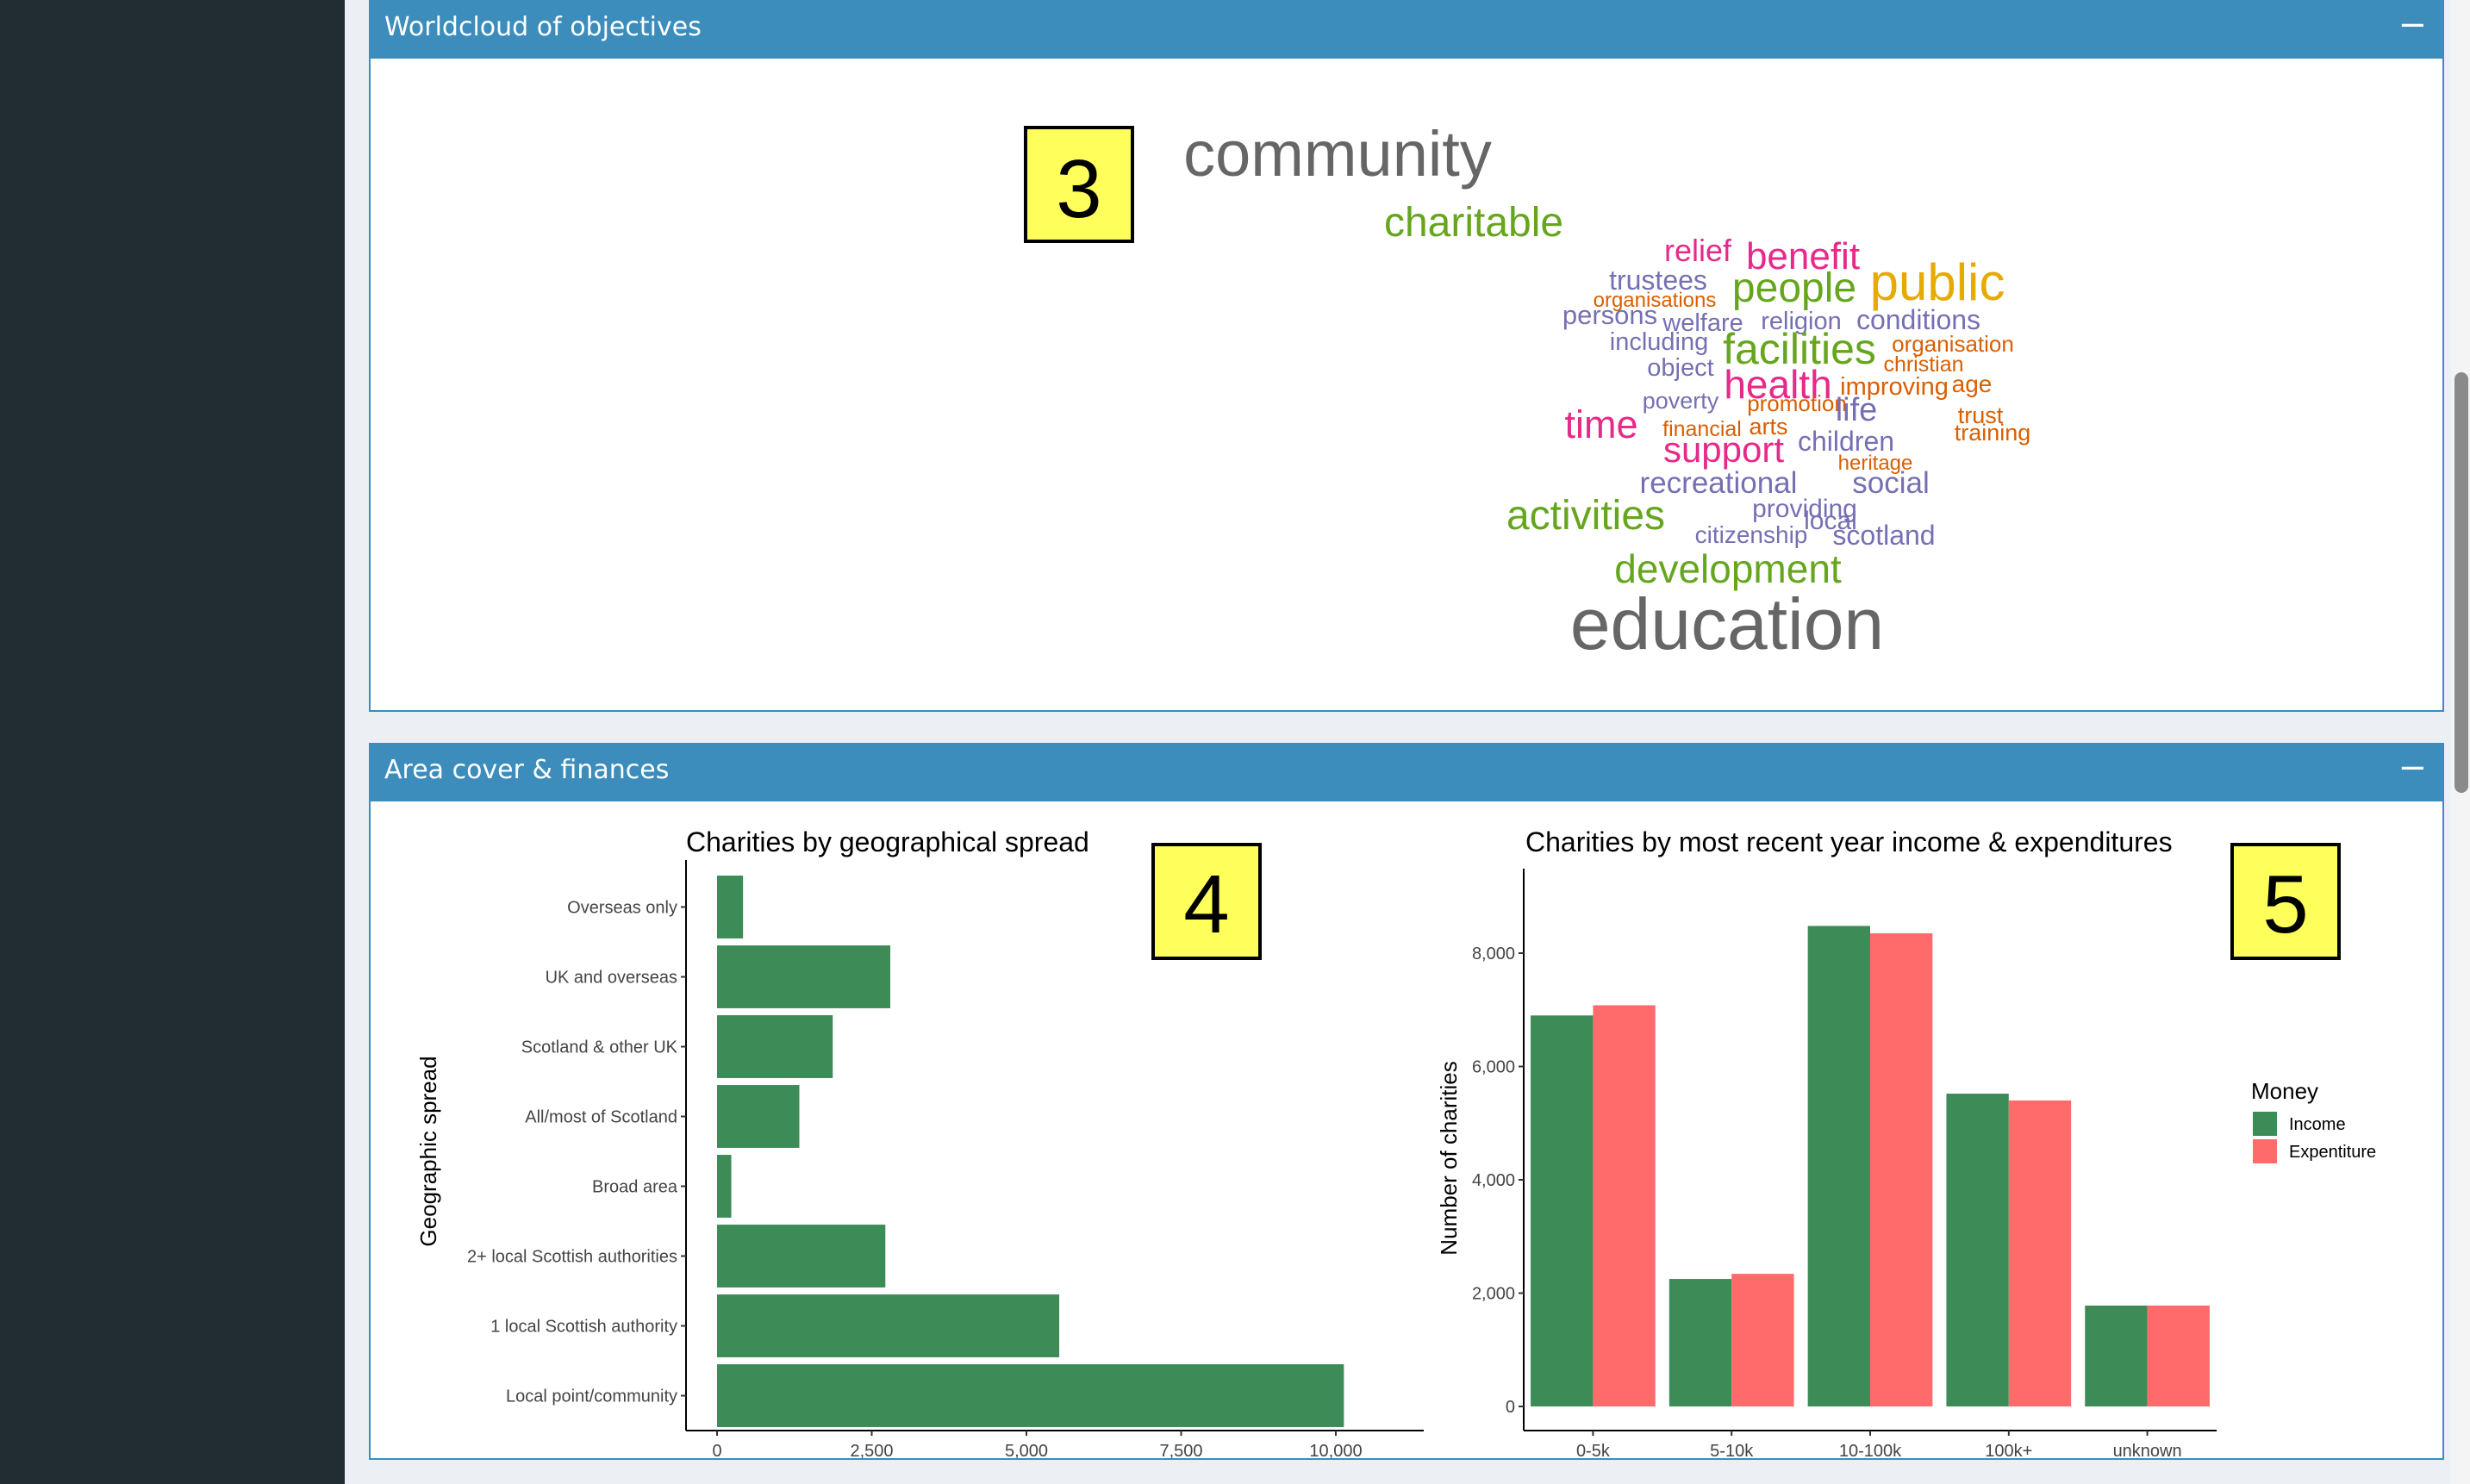 The image size is (2470, 1484). What do you see at coordinates (716, 1450) in the screenshot?
I see `chart1-x-tick-label: 0` at bounding box center [716, 1450].